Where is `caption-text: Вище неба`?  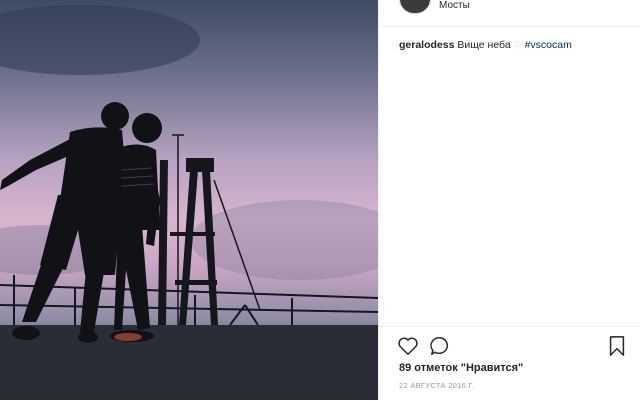 caption-text: Вище неба is located at coordinates (484, 45).